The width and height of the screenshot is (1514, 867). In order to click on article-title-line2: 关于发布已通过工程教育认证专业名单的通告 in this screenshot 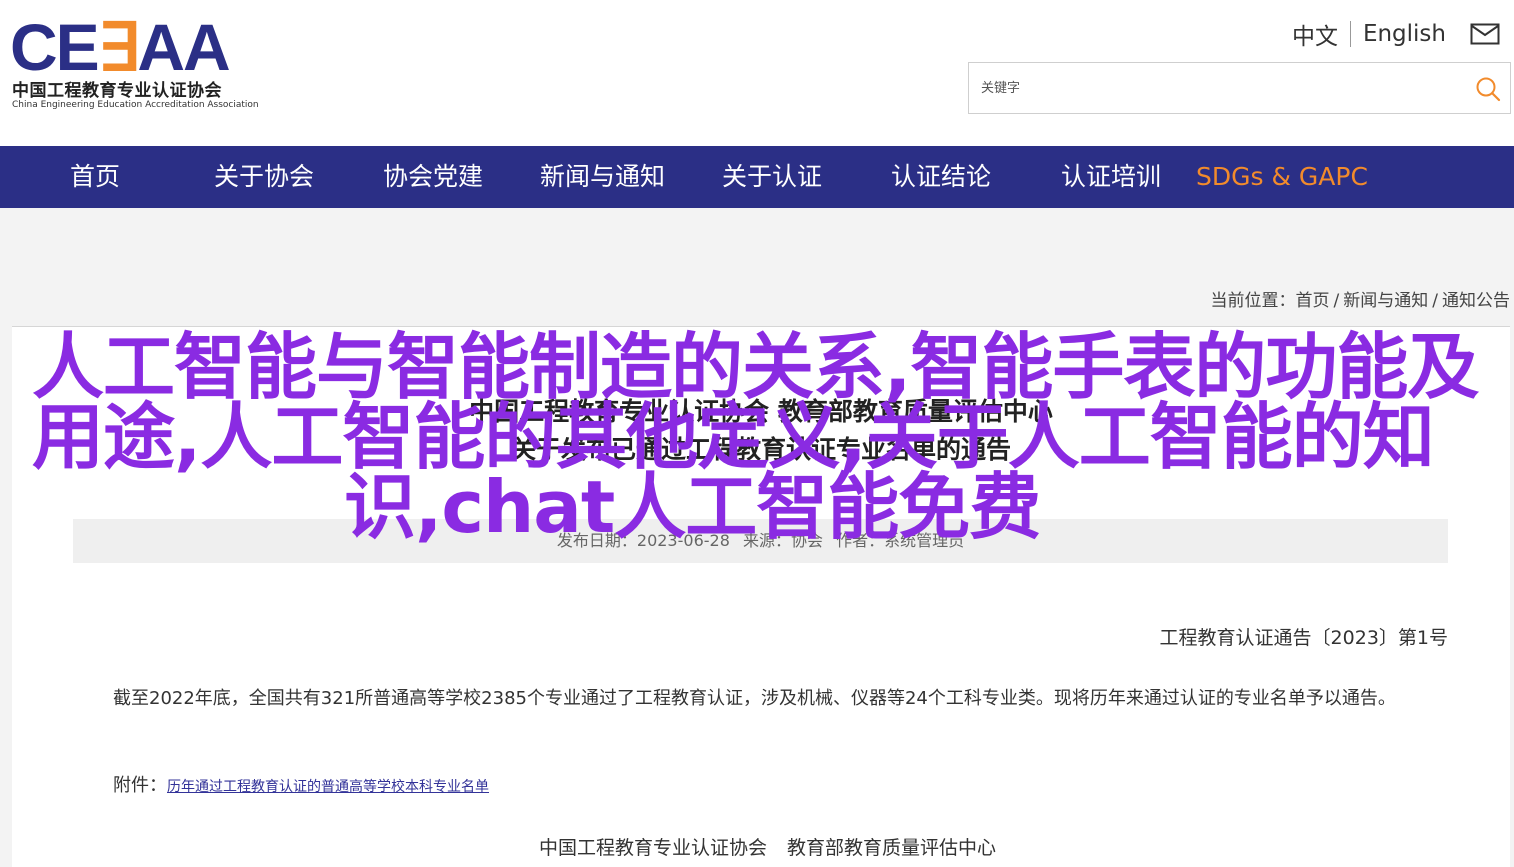, I will do `click(760, 449)`.